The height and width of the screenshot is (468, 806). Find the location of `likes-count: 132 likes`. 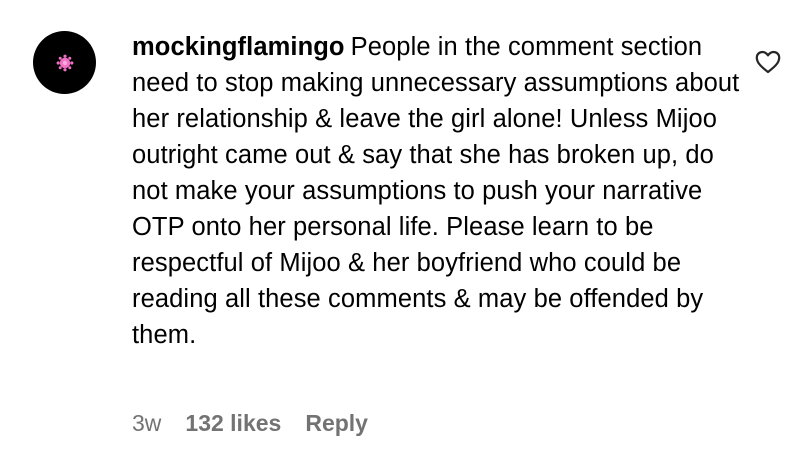

likes-count: 132 likes is located at coordinates (233, 423).